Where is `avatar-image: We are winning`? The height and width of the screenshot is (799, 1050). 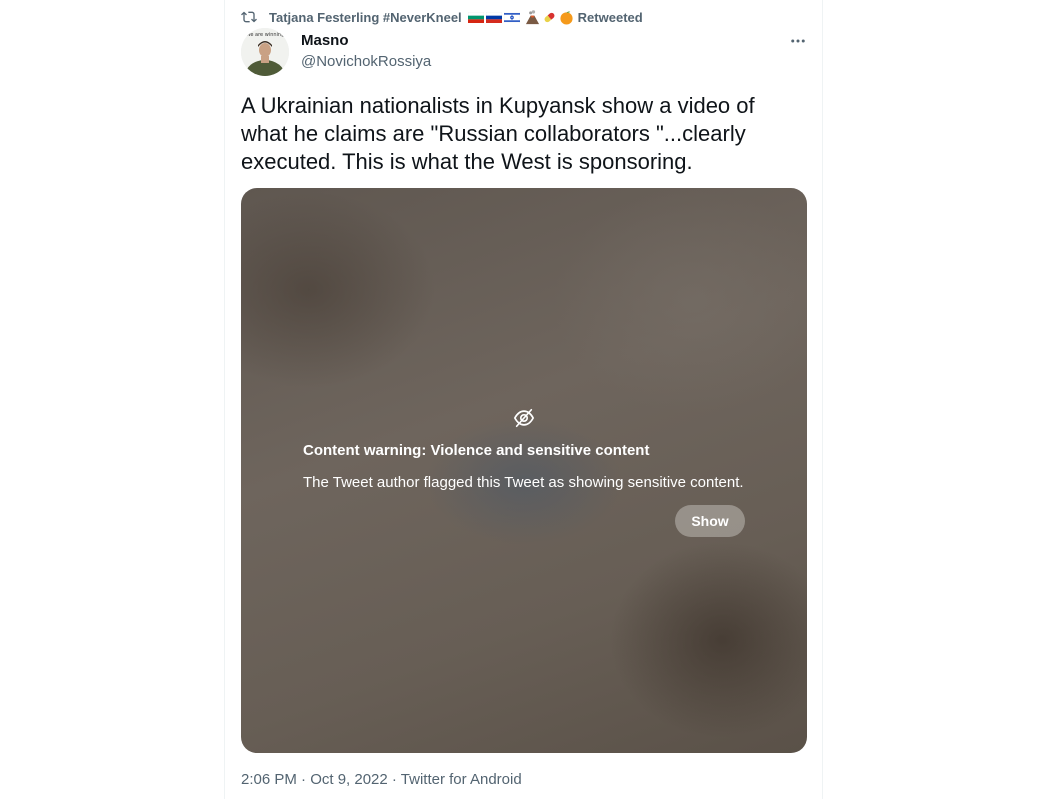 avatar-image: We are winning is located at coordinates (265, 52).